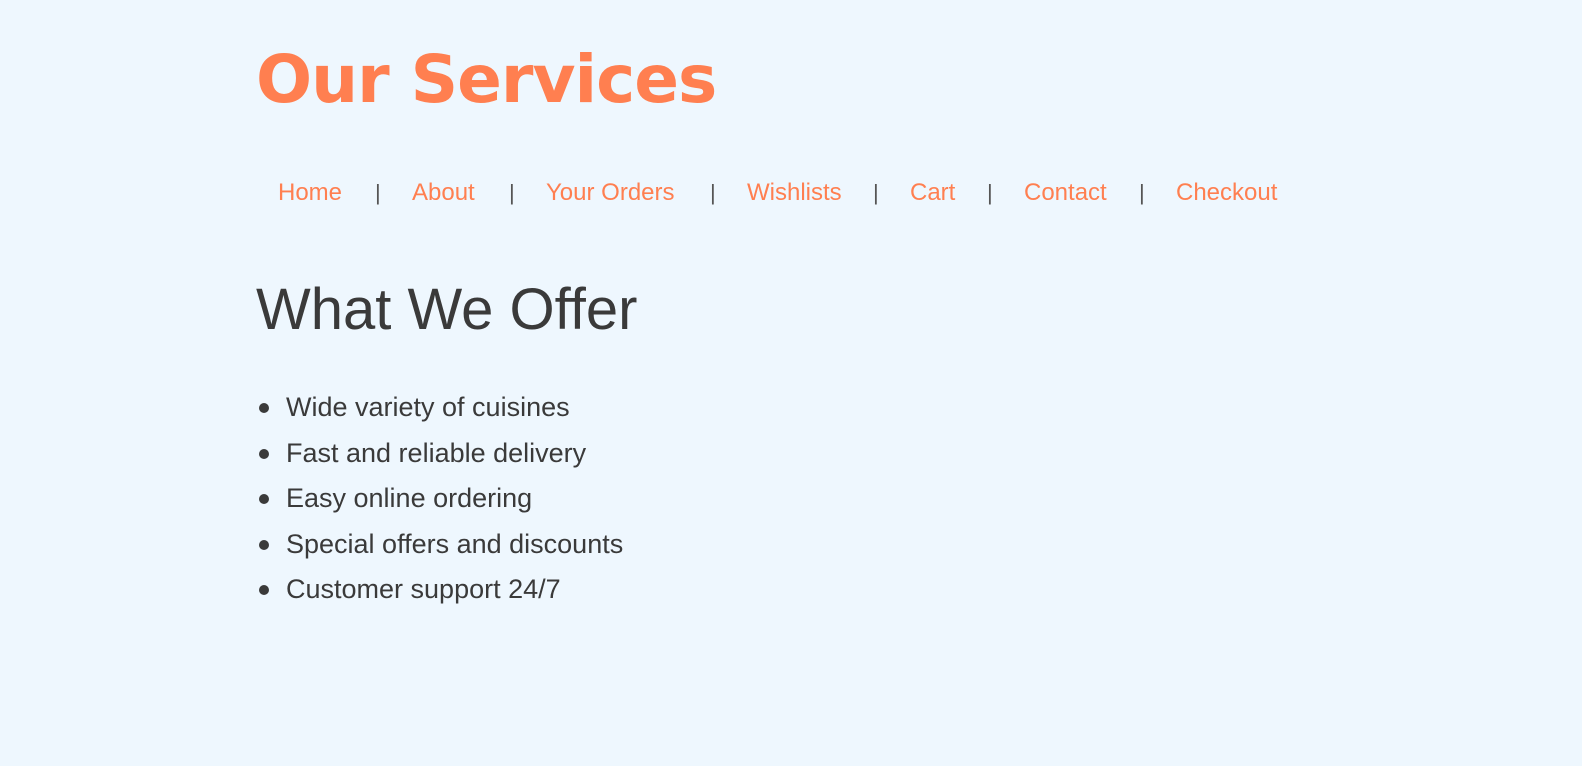 This screenshot has height=766, width=1582. What do you see at coordinates (794, 193) in the screenshot?
I see `nav-link-wishlists: Wishlists` at bounding box center [794, 193].